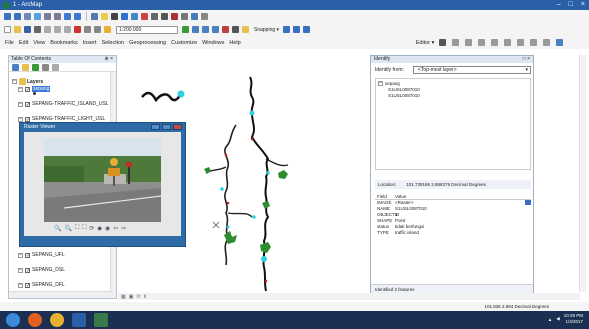 The height and width of the screenshot is (329, 589). I want to click on back-icon, so click(67, 16).